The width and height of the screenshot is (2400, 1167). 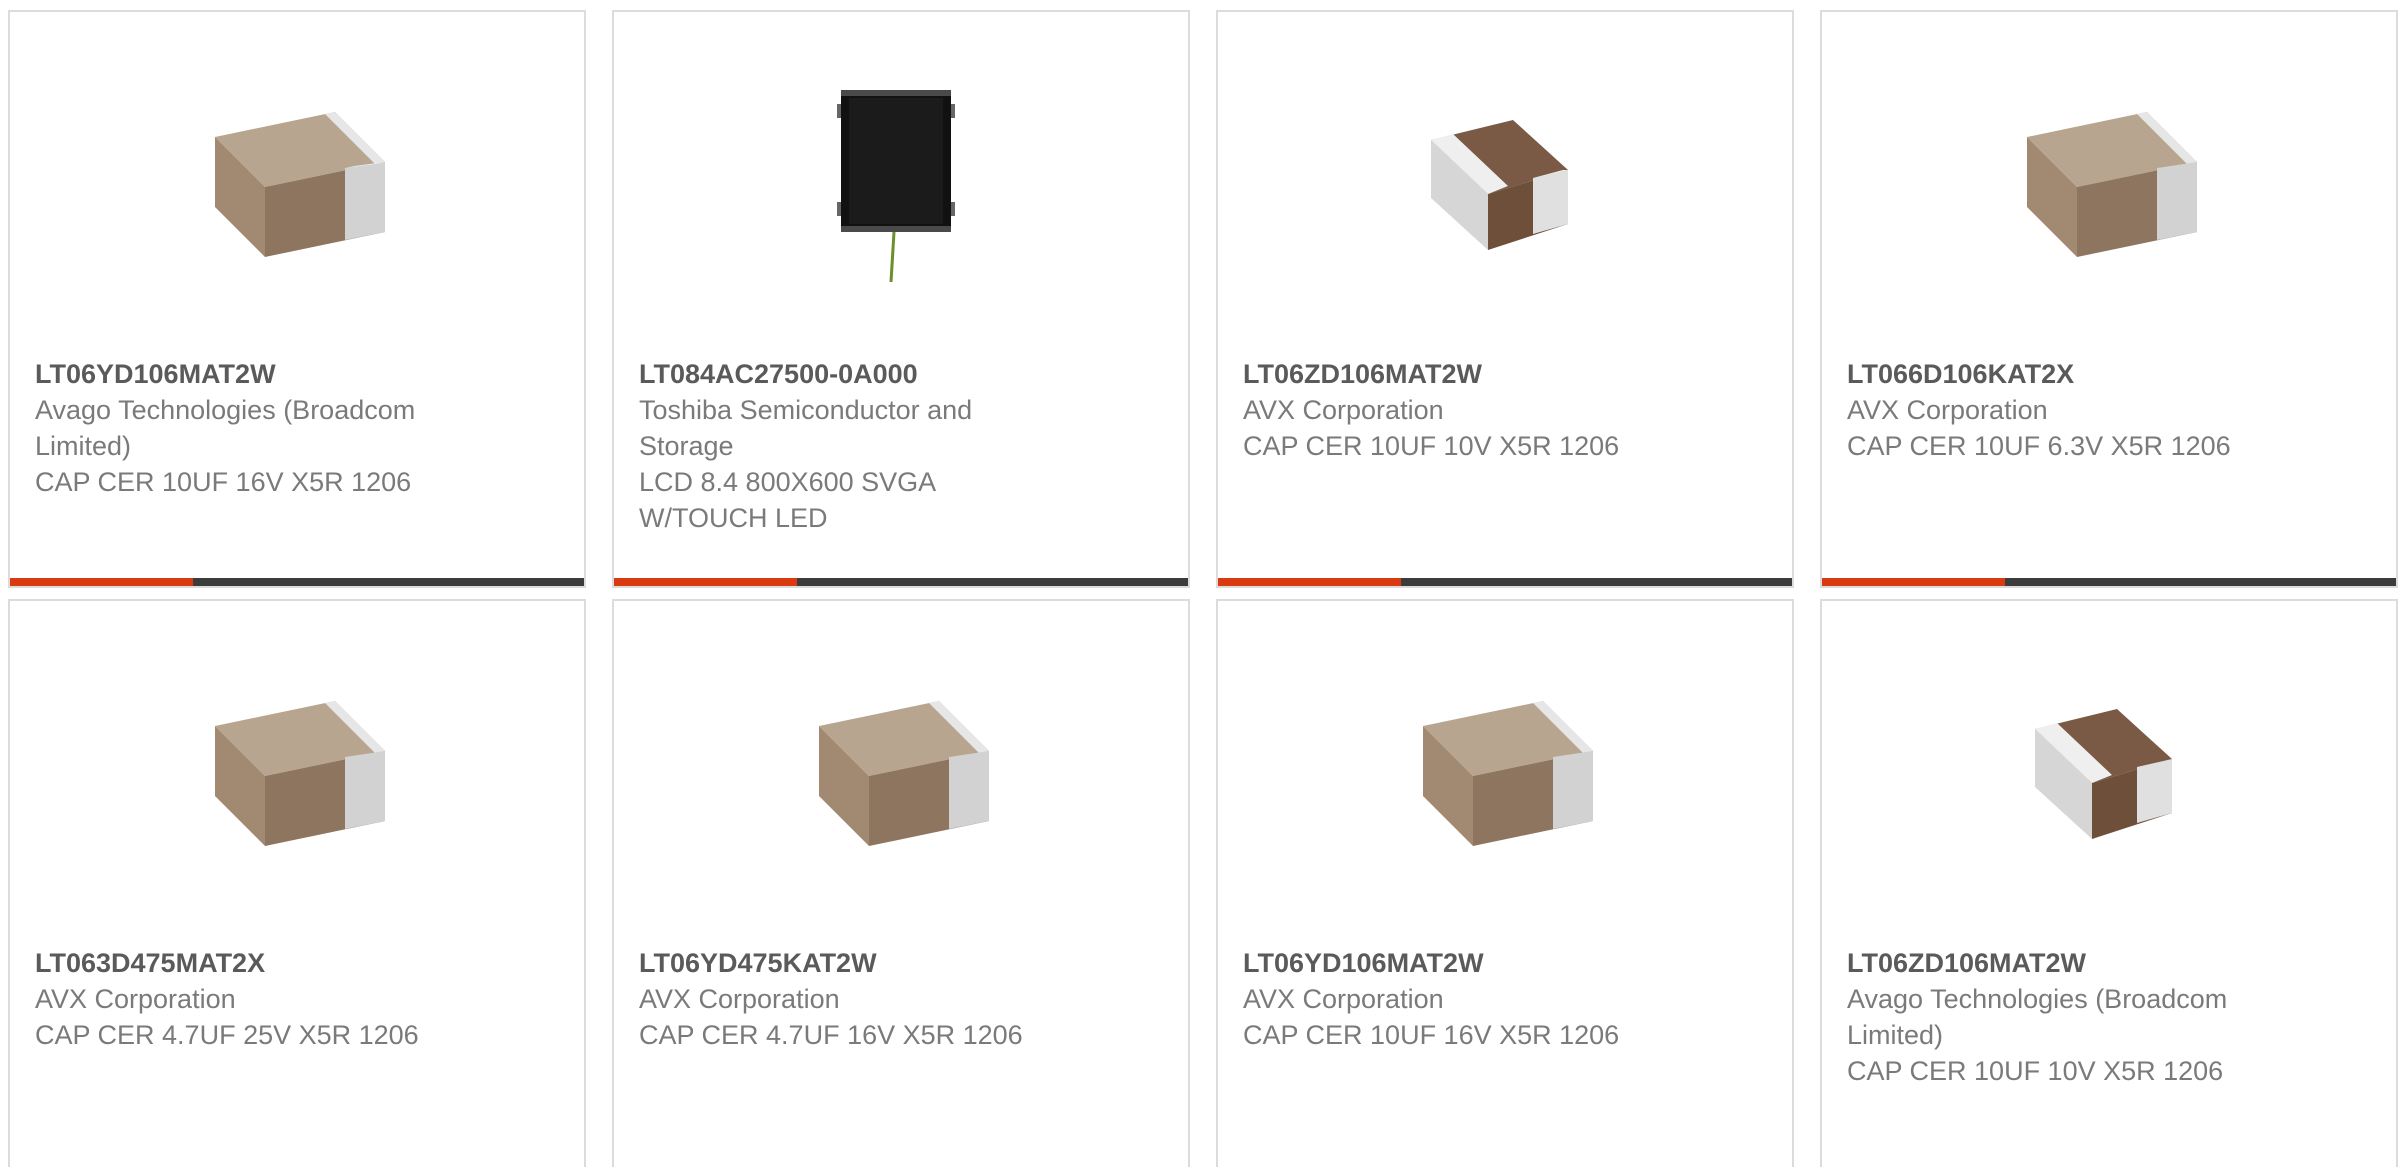 What do you see at coordinates (2082, 374) in the screenshot?
I see `part-number: LT066D106KAT2X` at bounding box center [2082, 374].